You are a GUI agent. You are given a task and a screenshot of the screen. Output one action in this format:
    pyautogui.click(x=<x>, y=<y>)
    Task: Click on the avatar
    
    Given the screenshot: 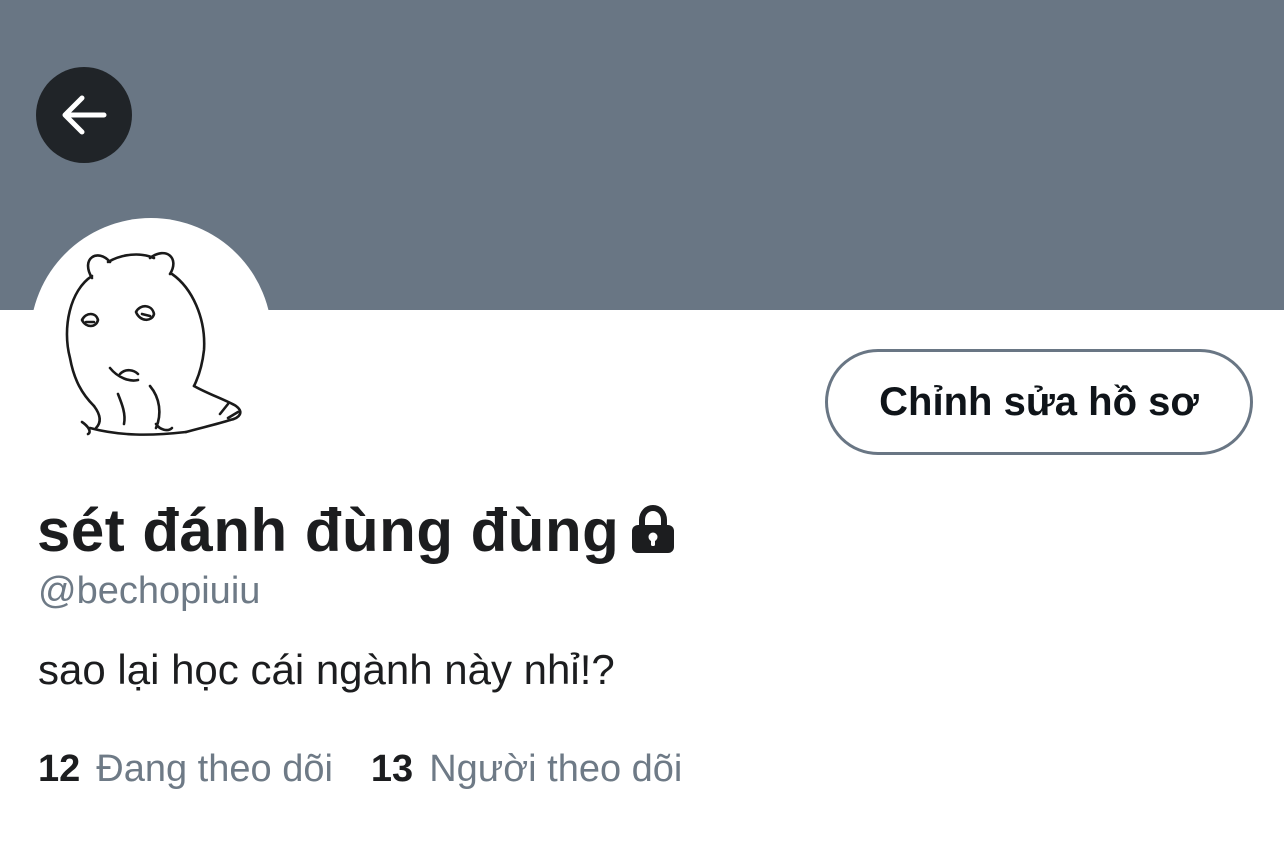 What is the action you would take?
    pyautogui.click(x=151, y=339)
    